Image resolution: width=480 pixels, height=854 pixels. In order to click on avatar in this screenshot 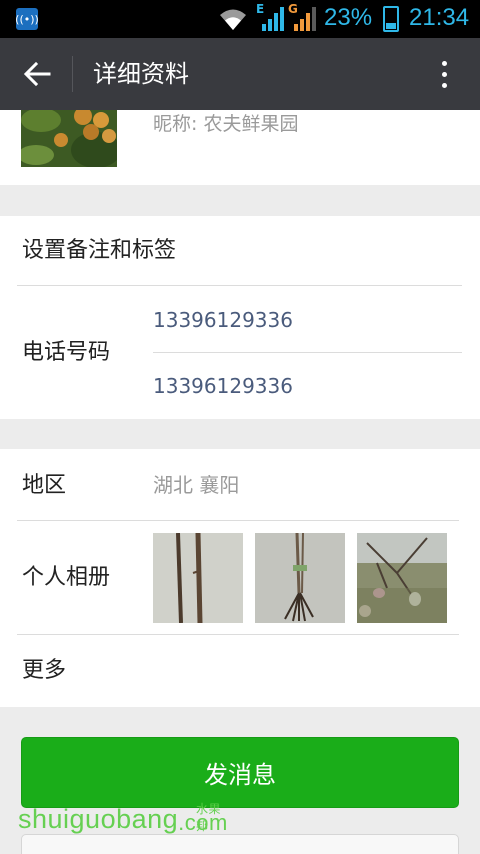, I will do `click(69, 138)`.